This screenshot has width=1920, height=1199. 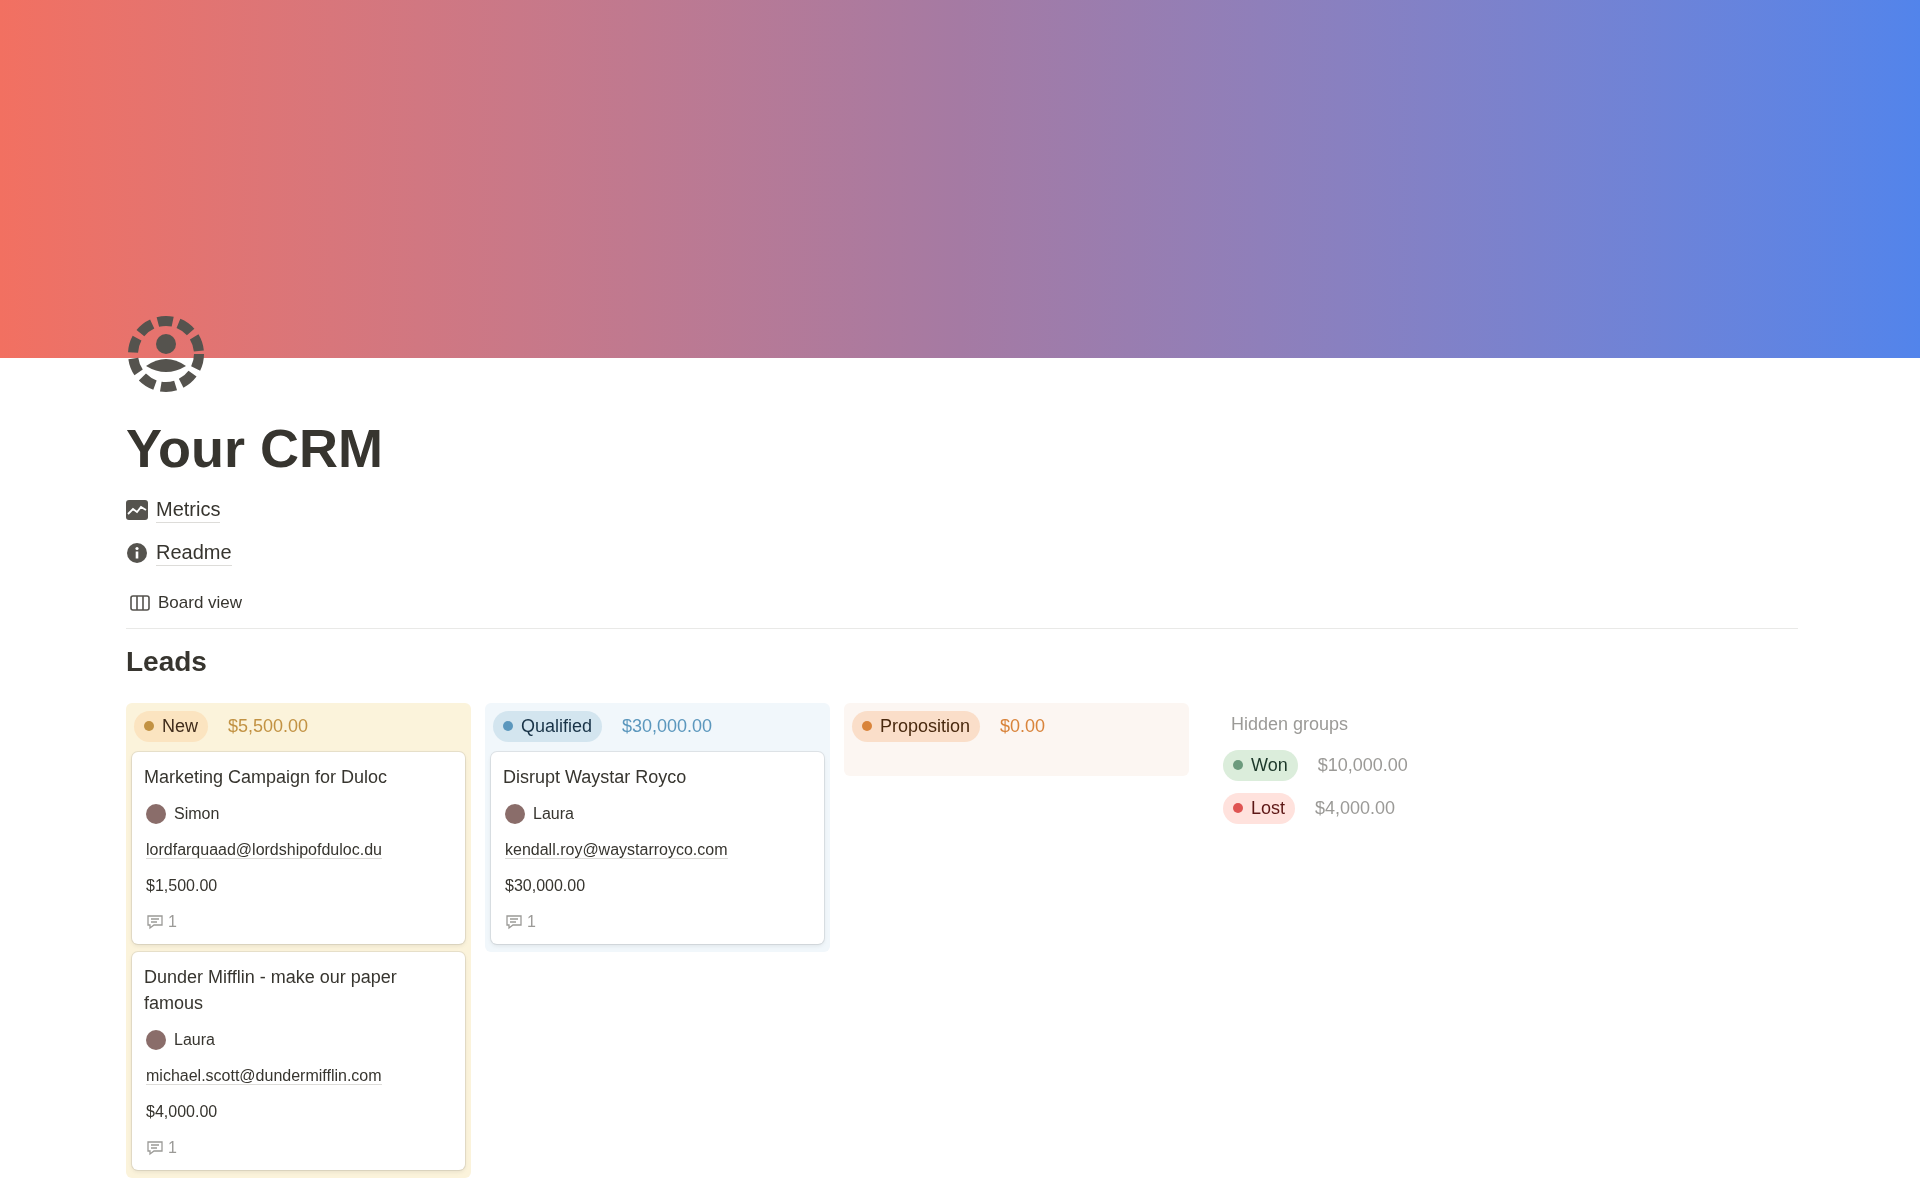 What do you see at coordinates (264, 1075) in the screenshot?
I see `email-link: michael.scott@dundermifflin.com` at bounding box center [264, 1075].